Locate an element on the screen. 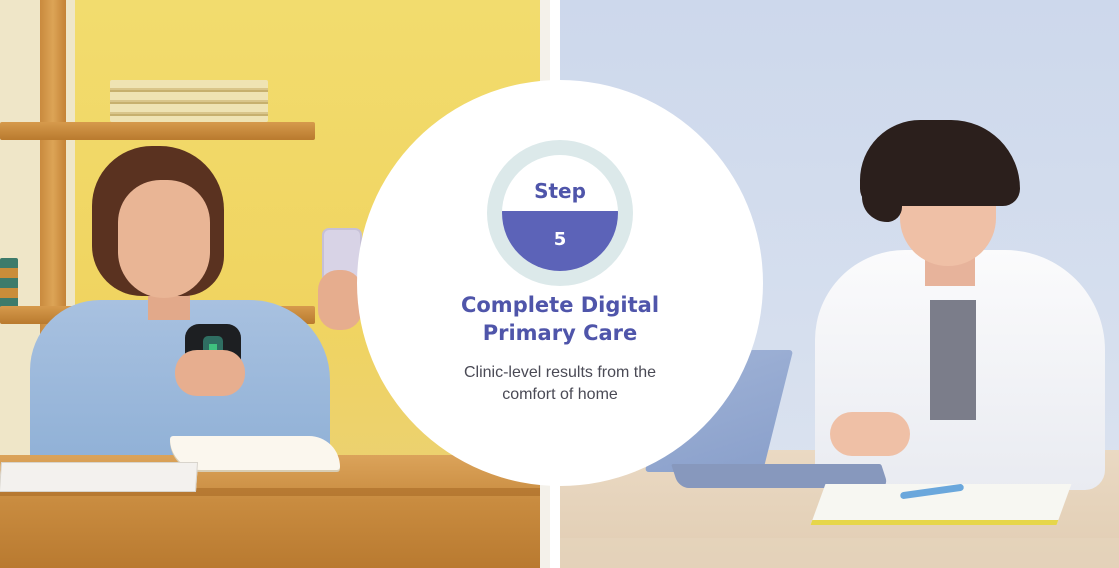  patient-face is located at coordinates (164, 239).